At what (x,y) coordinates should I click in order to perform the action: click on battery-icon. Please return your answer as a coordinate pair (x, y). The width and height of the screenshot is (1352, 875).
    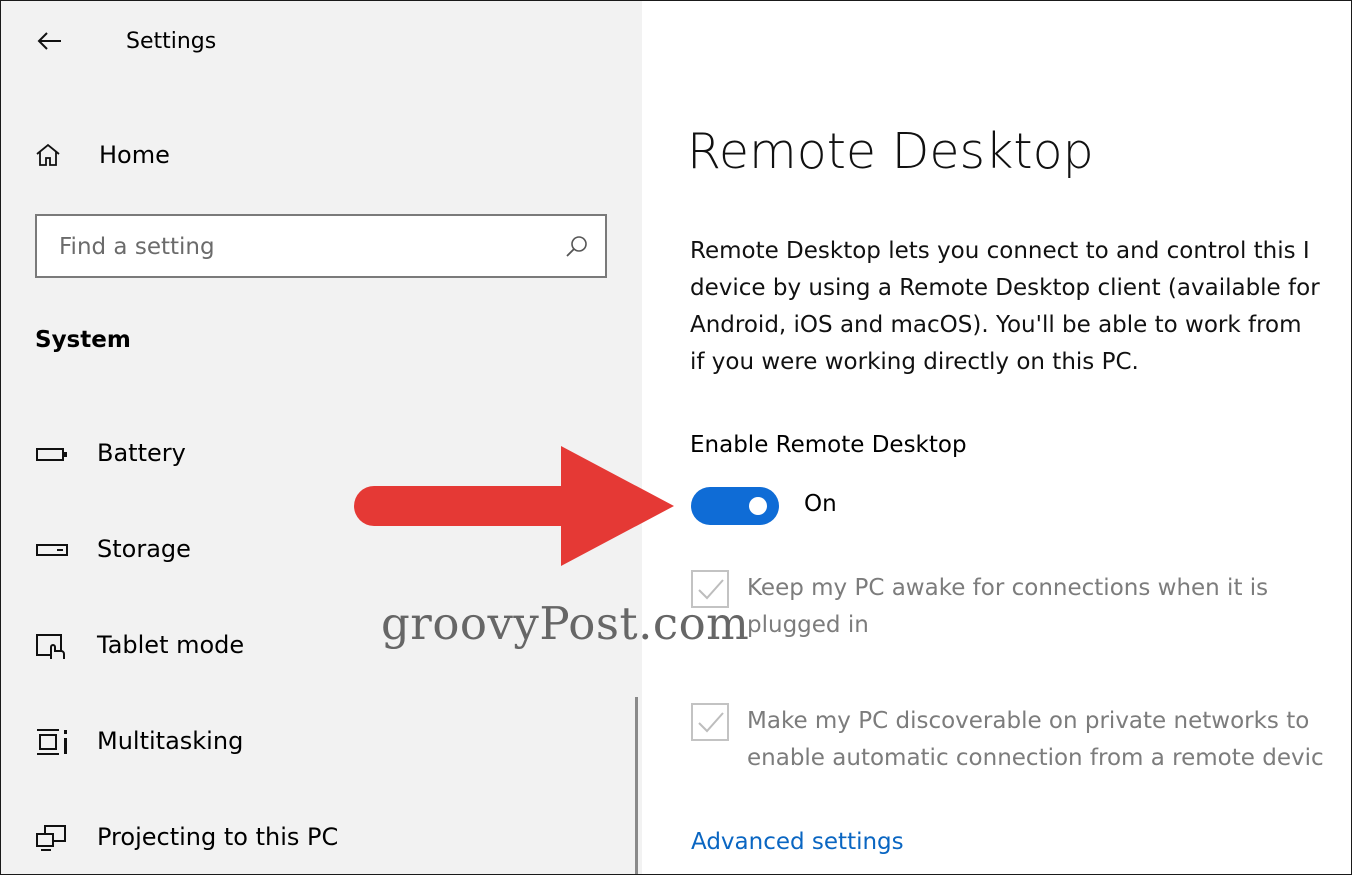
    Looking at the image, I should click on (51, 454).